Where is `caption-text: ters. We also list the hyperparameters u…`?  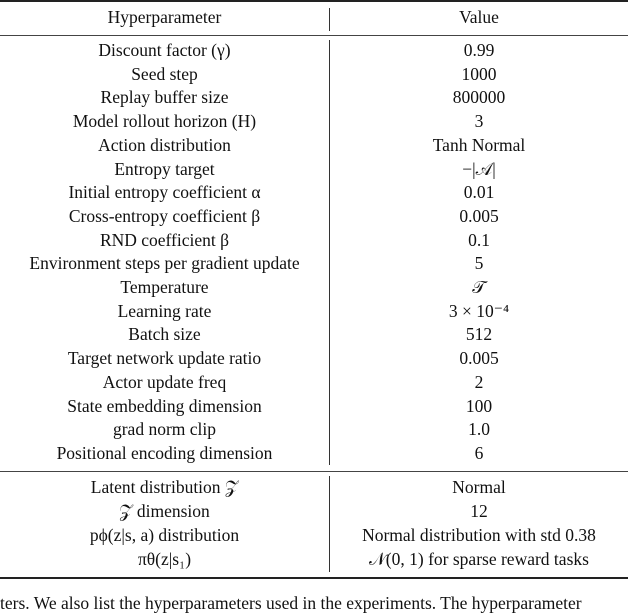
caption-text: ters. We also list the hyperparameters u… is located at coordinates (291, 603).